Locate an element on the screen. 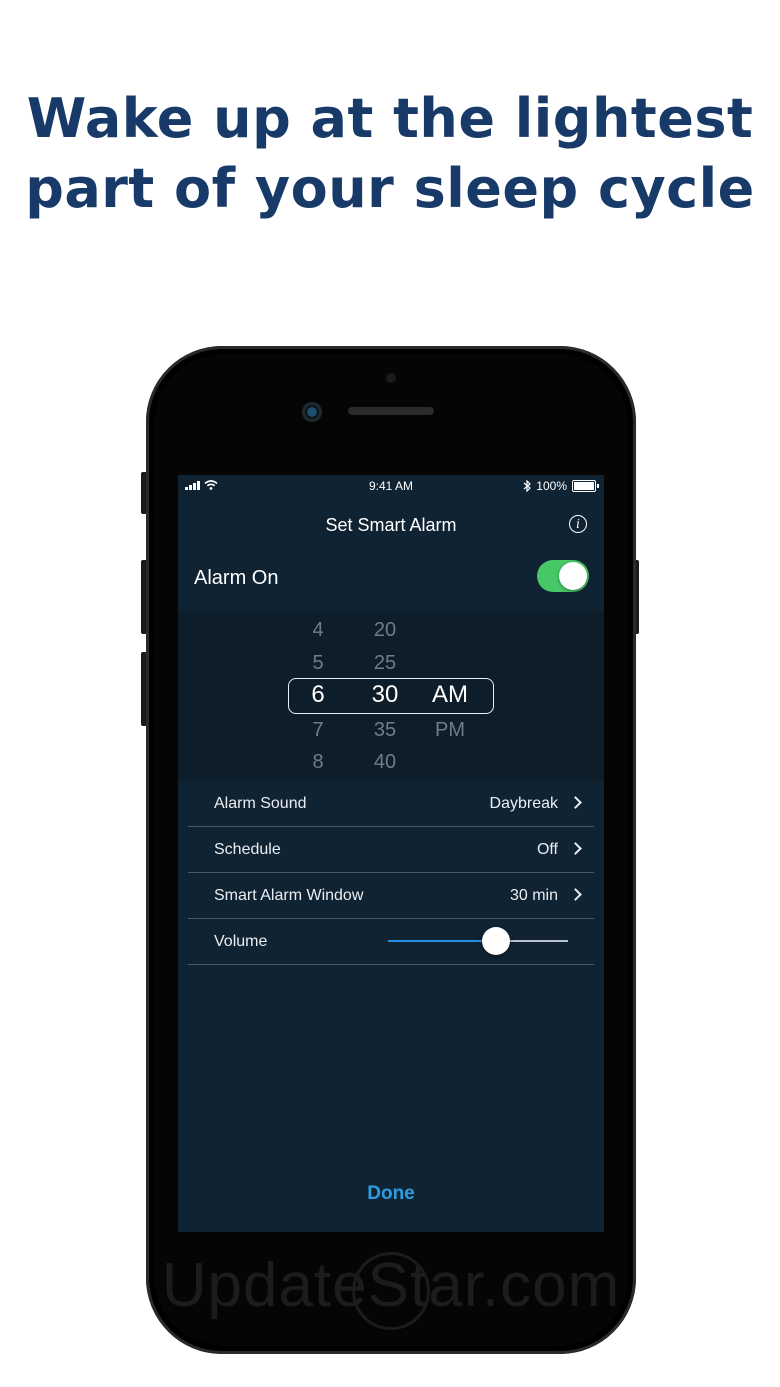 The height and width of the screenshot is (1387, 780). alarm-toggle-row: Alarm On is located at coordinates (391, 581).